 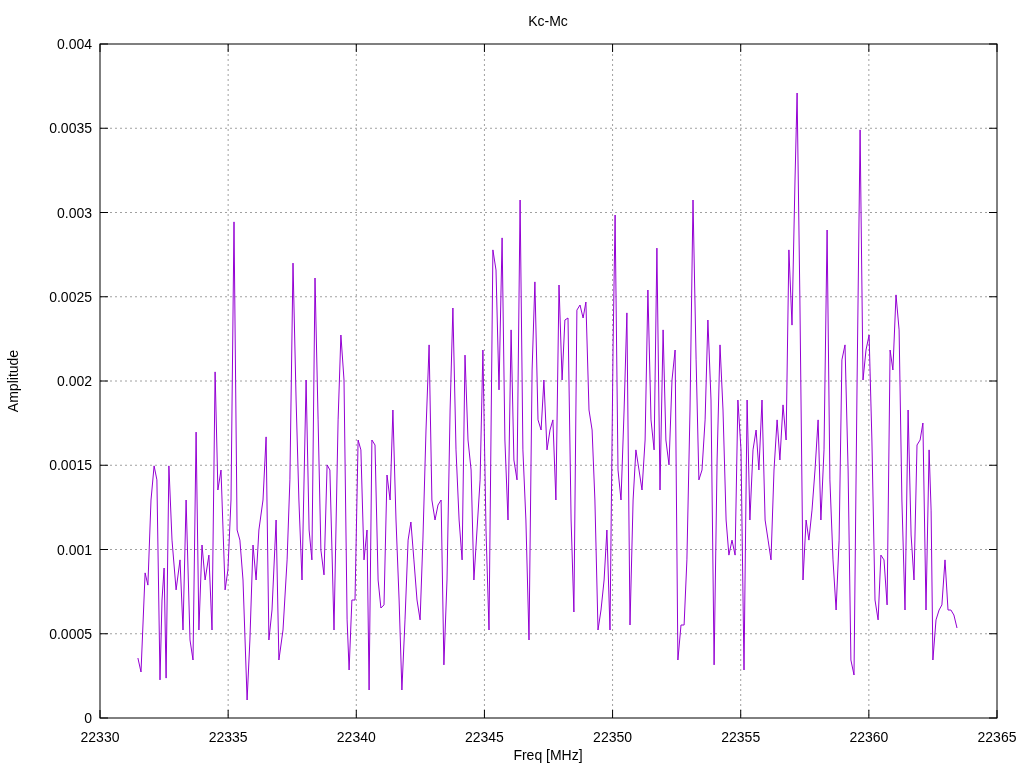 I want to click on y-tick-label: 0, so click(x=88, y=718).